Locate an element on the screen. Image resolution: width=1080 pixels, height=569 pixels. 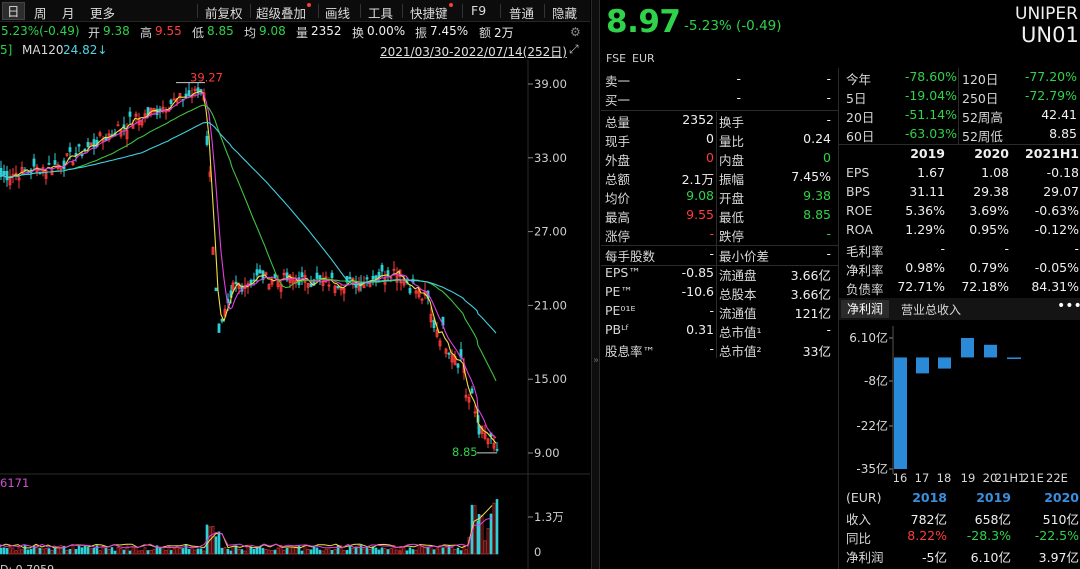
stat-label: 振幅 is located at coordinates (732, 179).